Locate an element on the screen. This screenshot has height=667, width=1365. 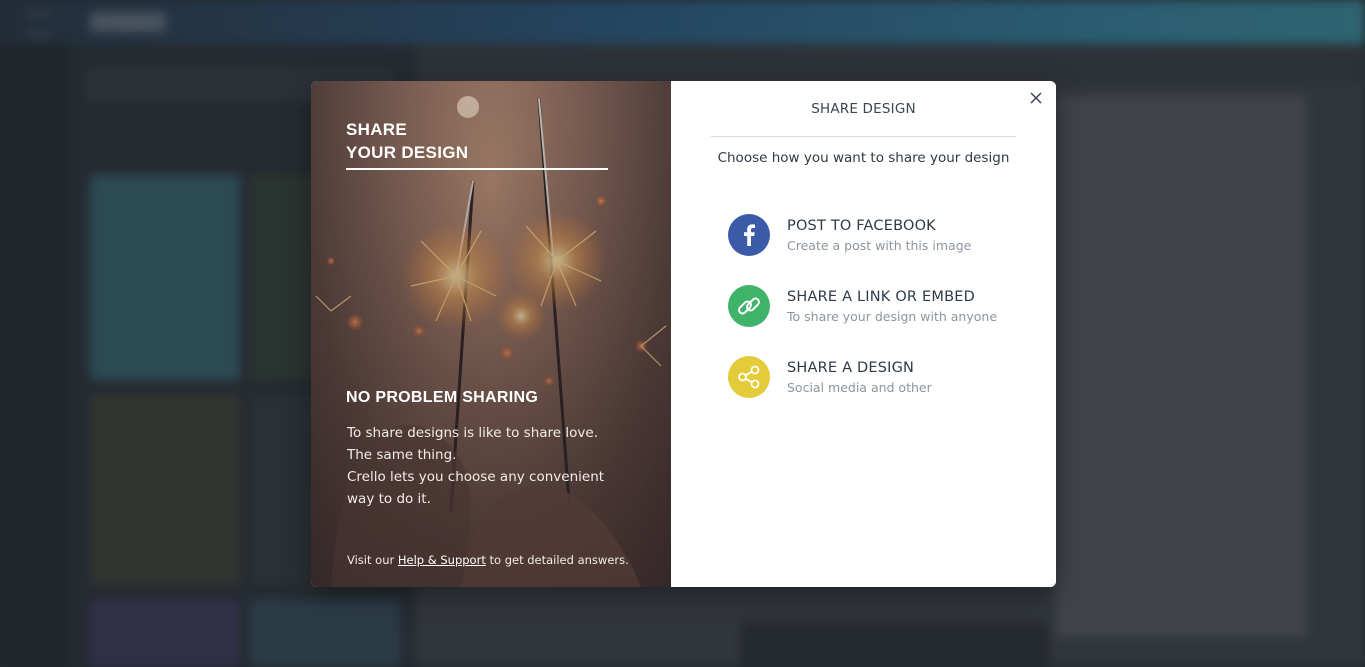
share-design-option: SHARE A DESIGN Social media and other is located at coordinates (888, 377).